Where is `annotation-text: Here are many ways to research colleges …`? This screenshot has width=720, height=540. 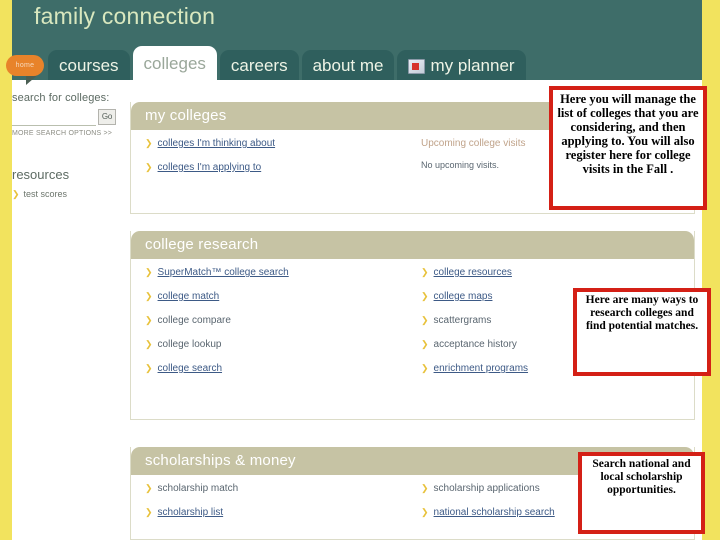
annotation-text: Here are many ways to research colleges … is located at coordinates (642, 313).